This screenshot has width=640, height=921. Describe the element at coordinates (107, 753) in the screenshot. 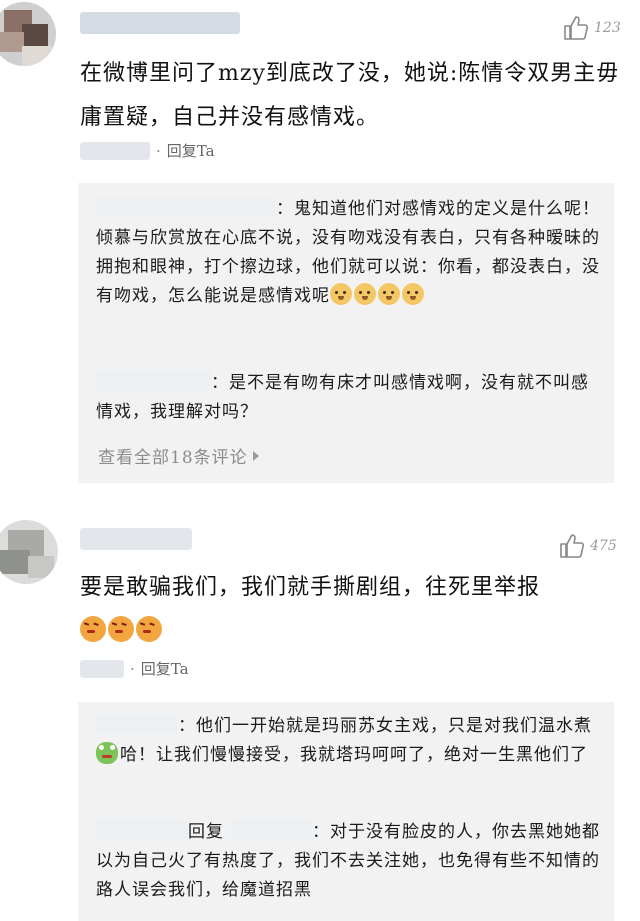

I see `emoji-frog` at that location.